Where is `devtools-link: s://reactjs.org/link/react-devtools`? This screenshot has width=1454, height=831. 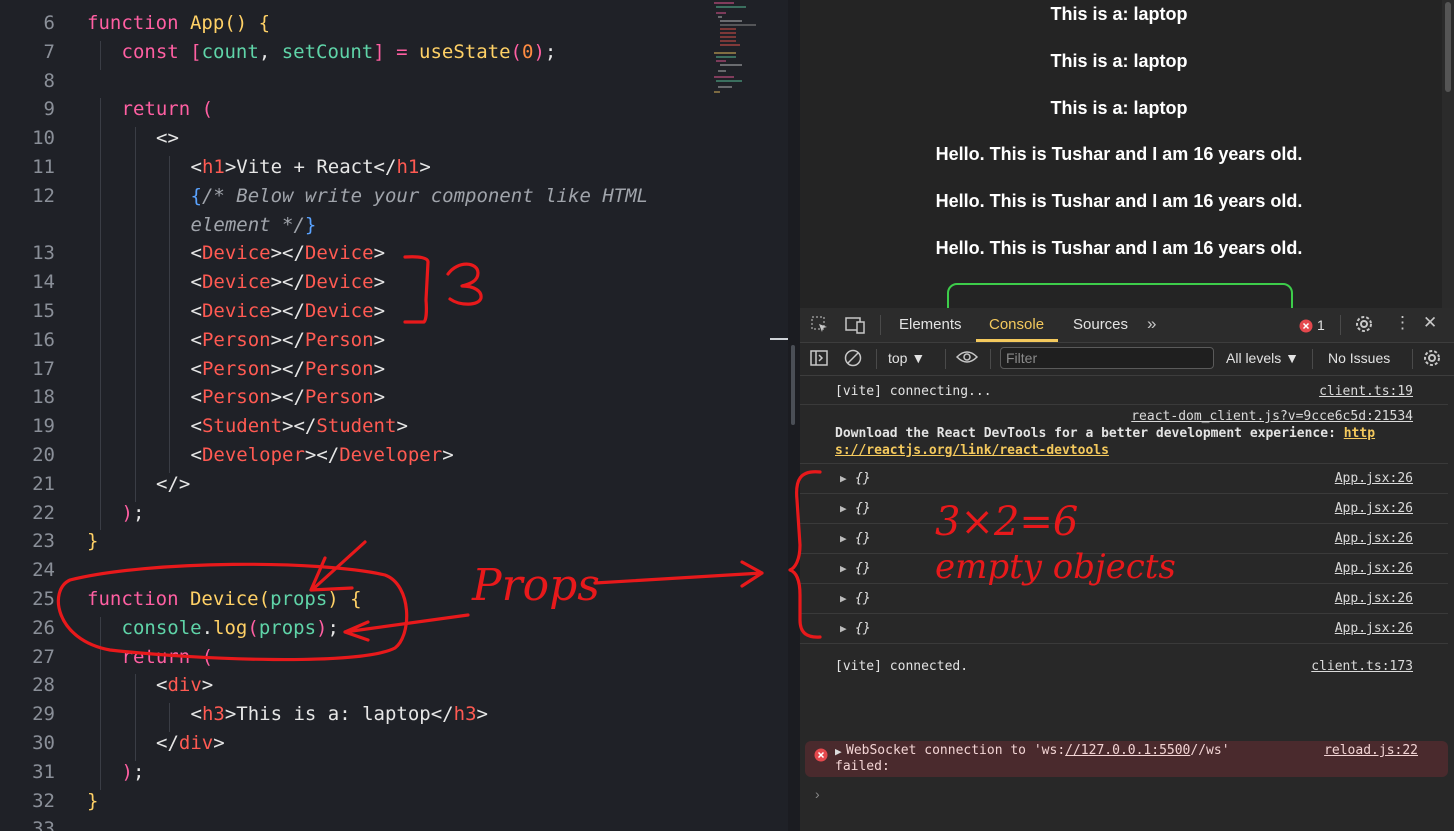 devtools-link: s://reactjs.org/link/react-devtools is located at coordinates (972, 450).